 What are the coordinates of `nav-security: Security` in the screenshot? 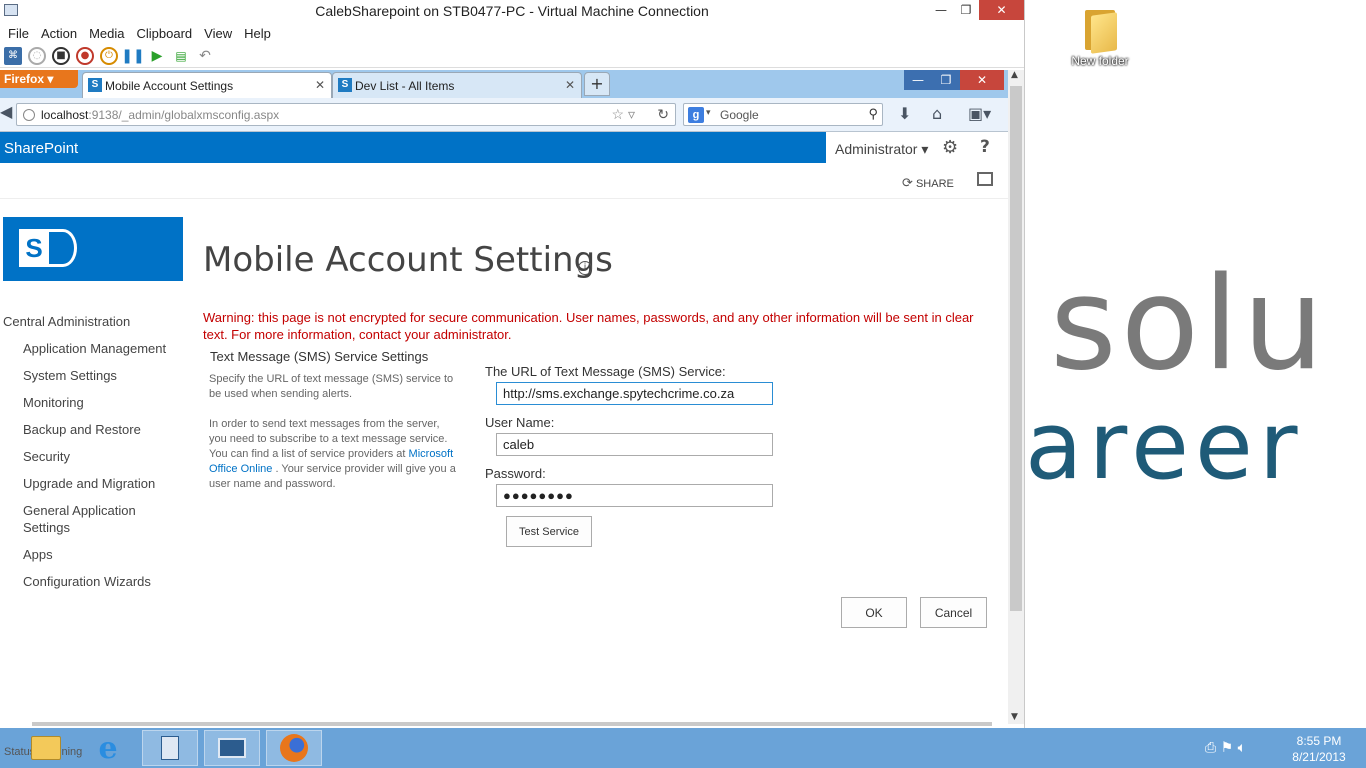 It's located at (93, 456).